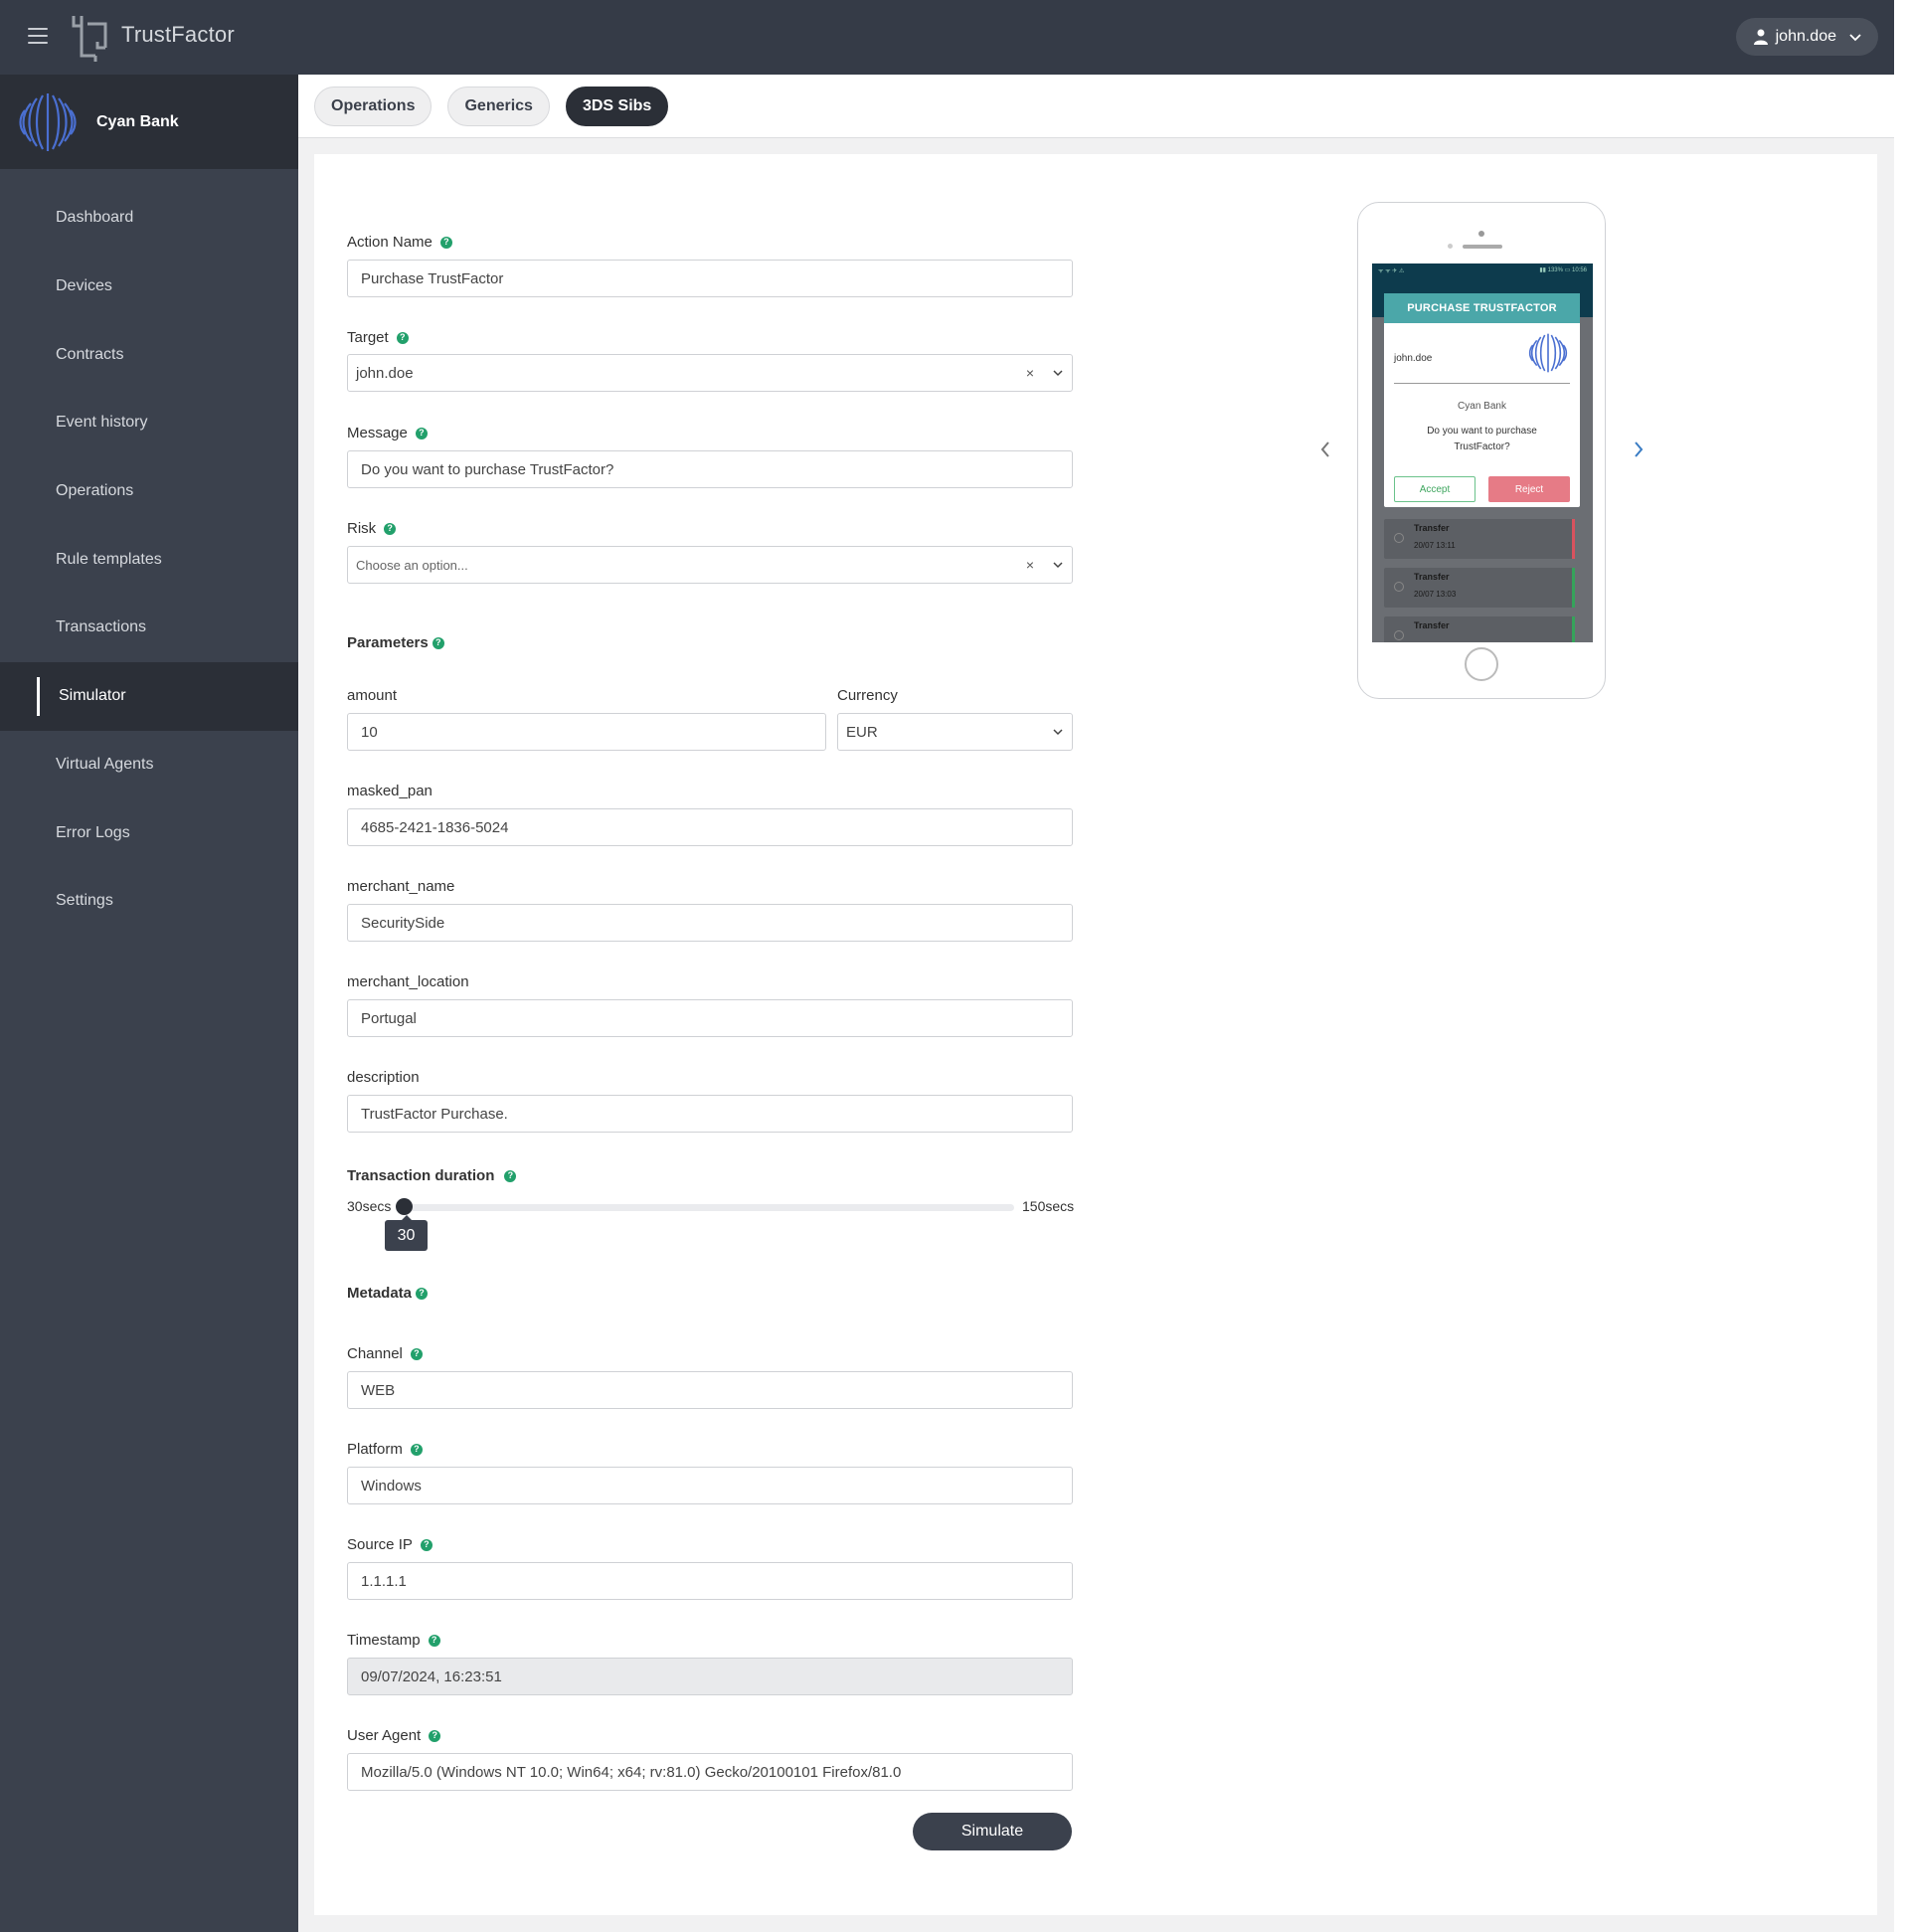 Image resolution: width=1909 pixels, height=1932 pixels. What do you see at coordinates (84, 286) in the screenshot?
I see `sidebar-item-label: Devices` at bounding box center [84, 286].